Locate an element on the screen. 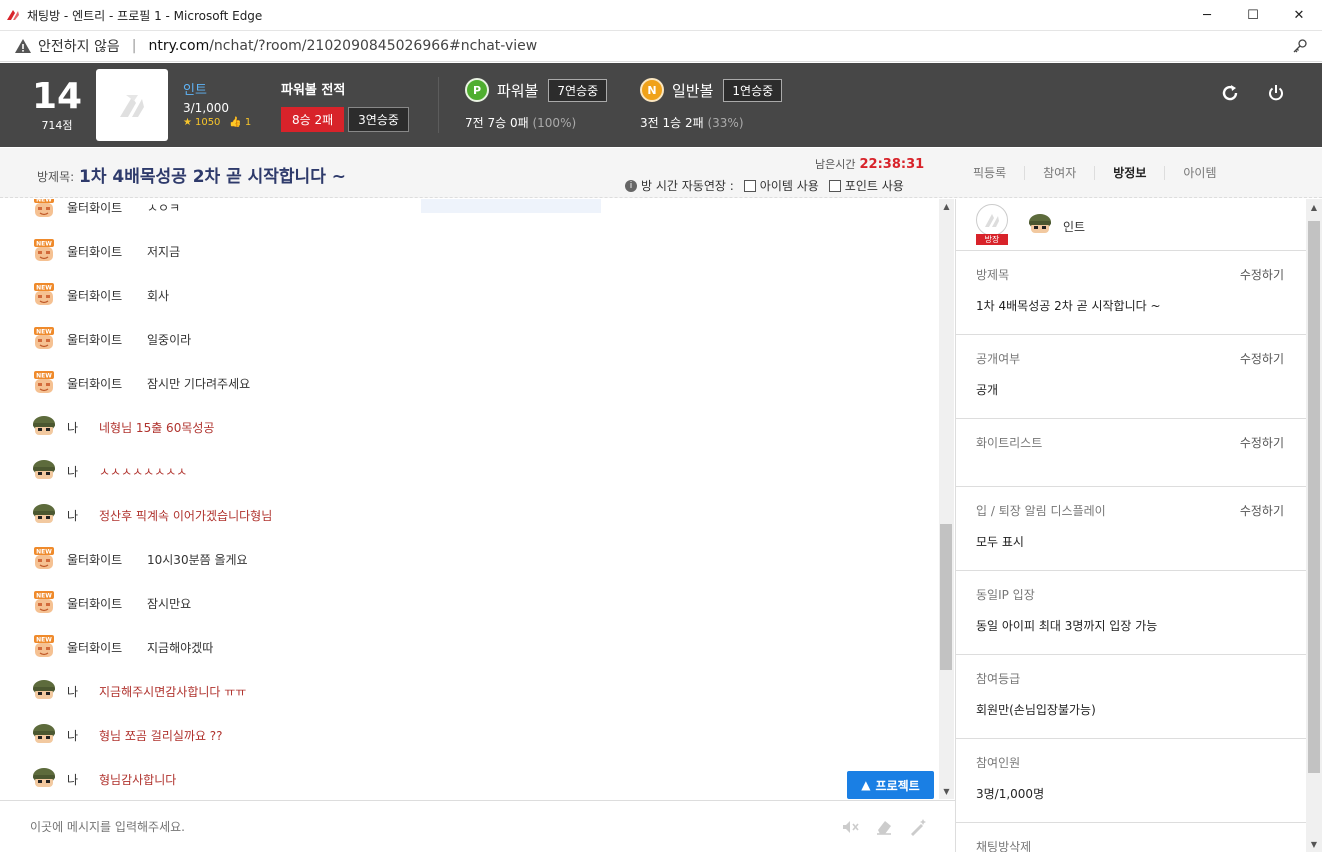 The height and width of the screenshot is (852, 1322). chat-scrollbar: ▲ ▼ is located at coordinates (946, 499).